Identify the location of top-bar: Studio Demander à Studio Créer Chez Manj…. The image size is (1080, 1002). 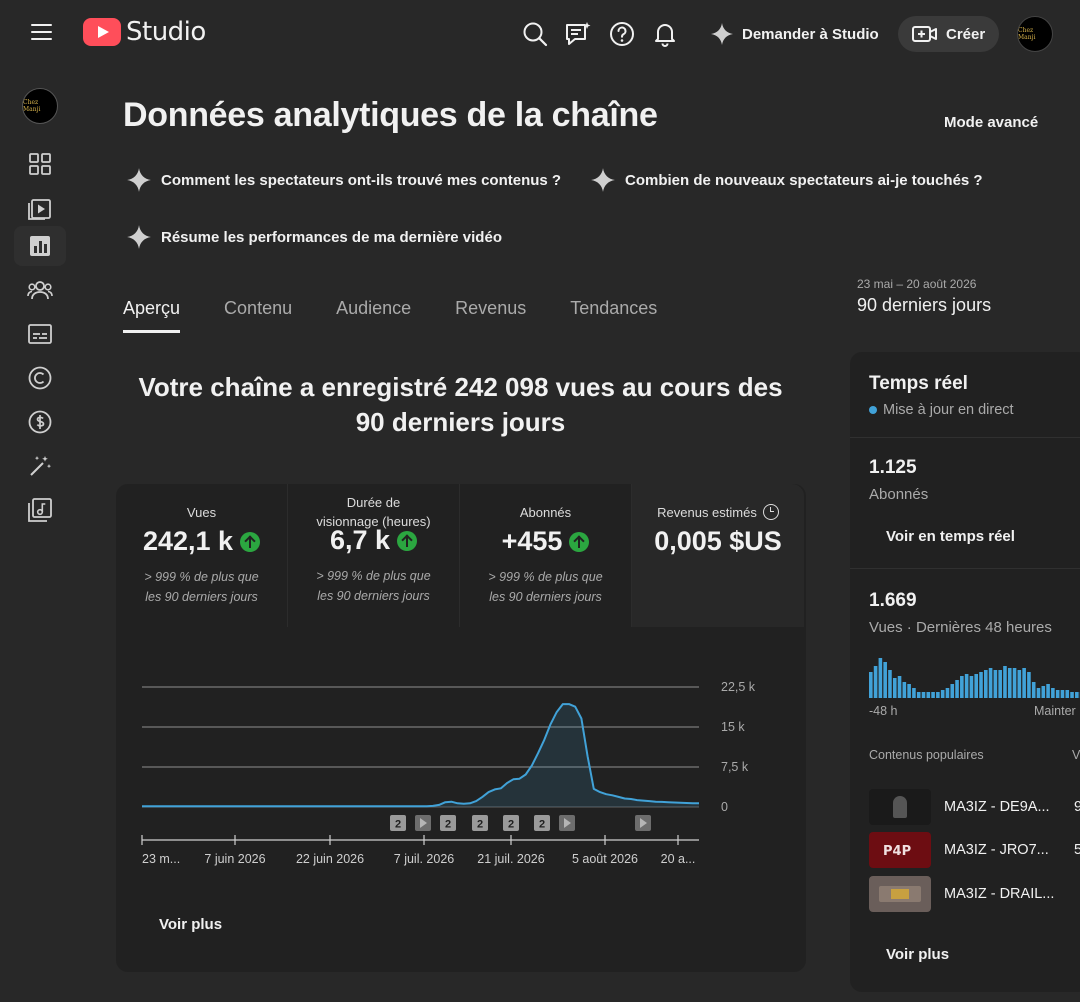
(540, 34).